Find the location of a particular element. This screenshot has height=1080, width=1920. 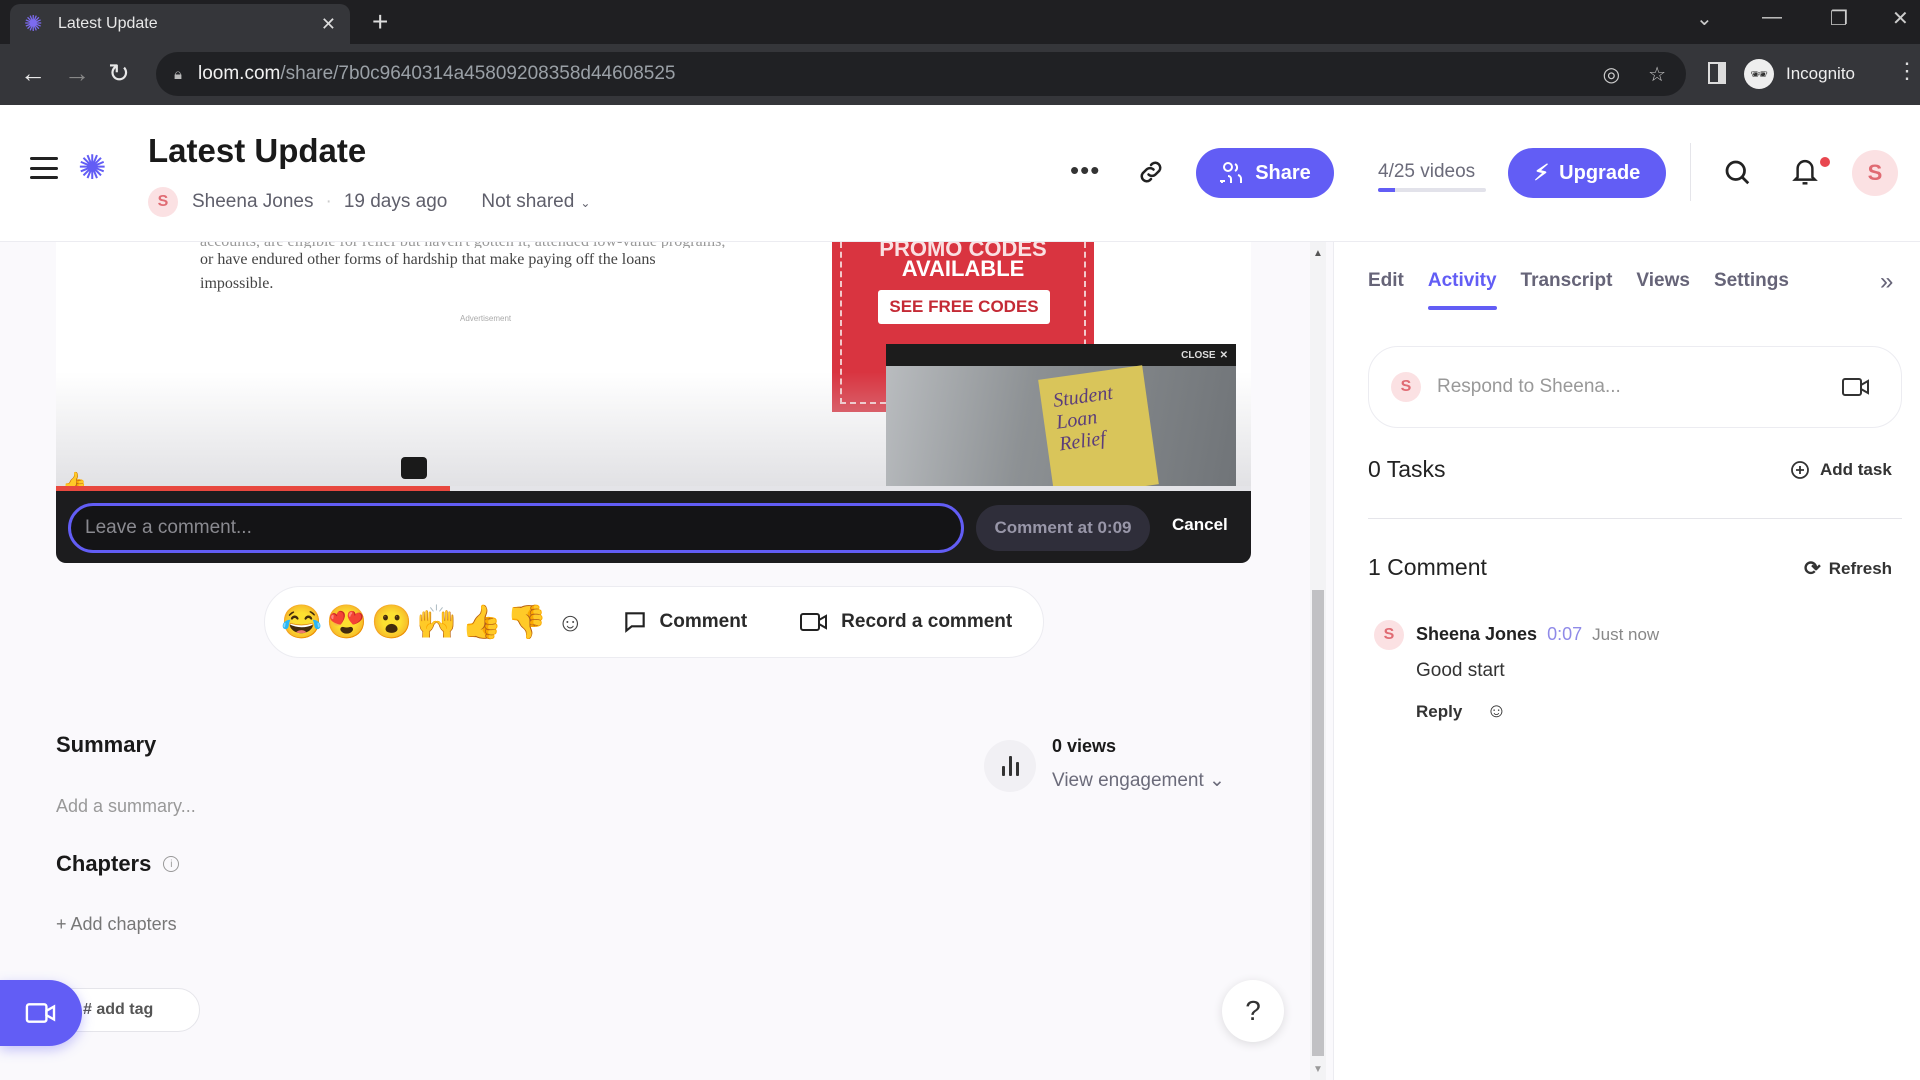

comment-button: Comment is located at coordinates (684, 622).